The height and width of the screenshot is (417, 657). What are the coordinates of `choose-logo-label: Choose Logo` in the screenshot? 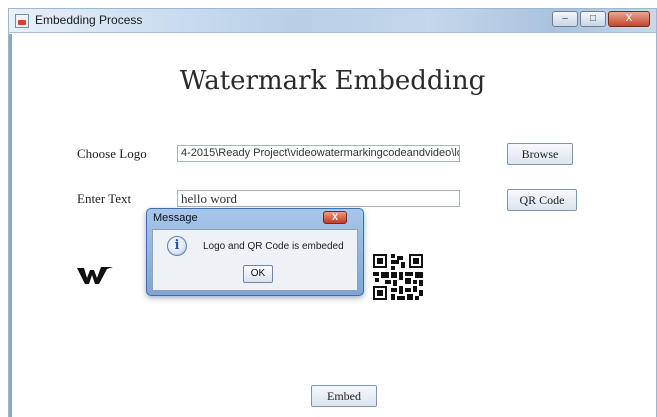 It's located at (112, 153).